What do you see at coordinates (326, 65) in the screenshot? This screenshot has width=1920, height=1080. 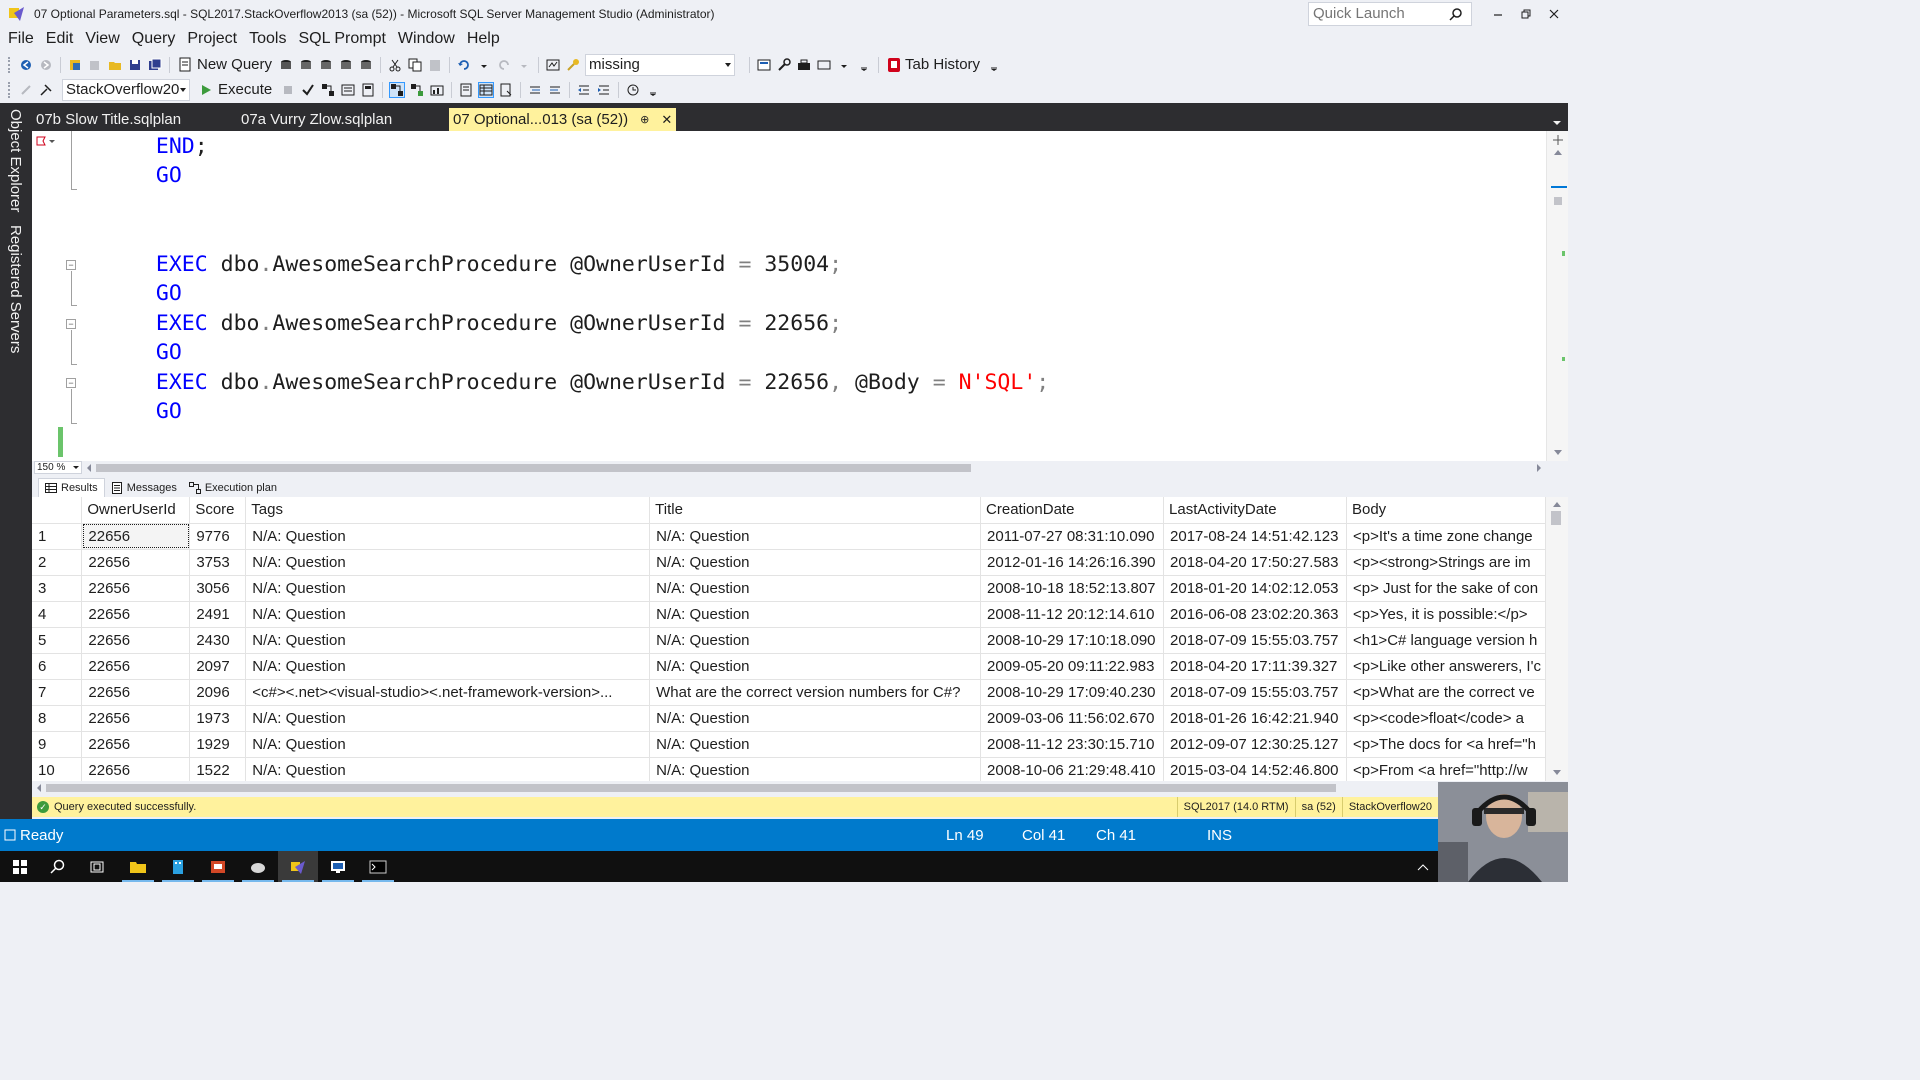 I see `analysis-dmx-query-icon` at bounding box center [326, 65].